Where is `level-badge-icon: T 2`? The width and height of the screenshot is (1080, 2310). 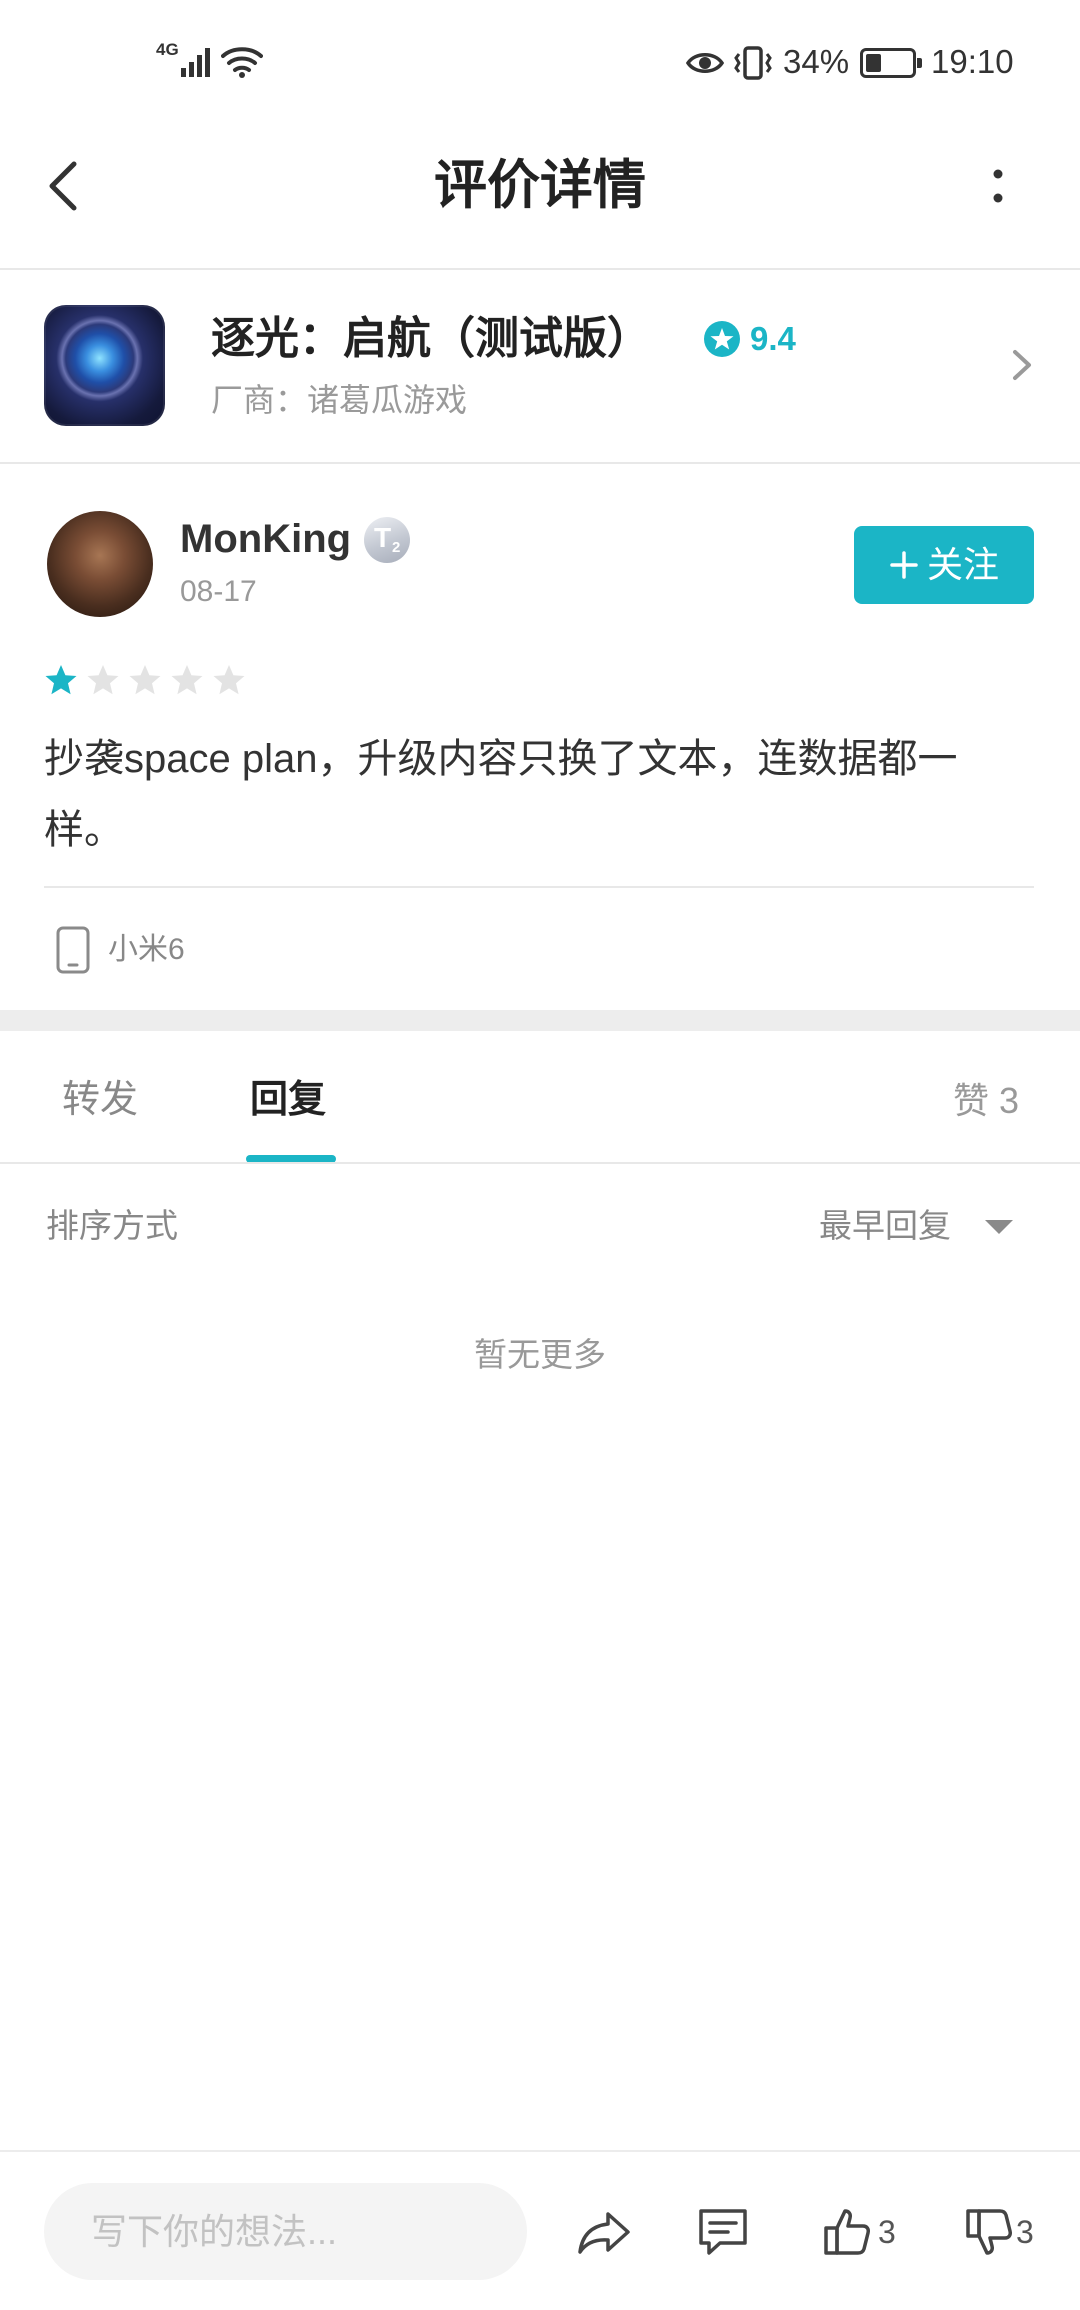 level-badge-icon: T 2 is located at coordinates (387, 540).